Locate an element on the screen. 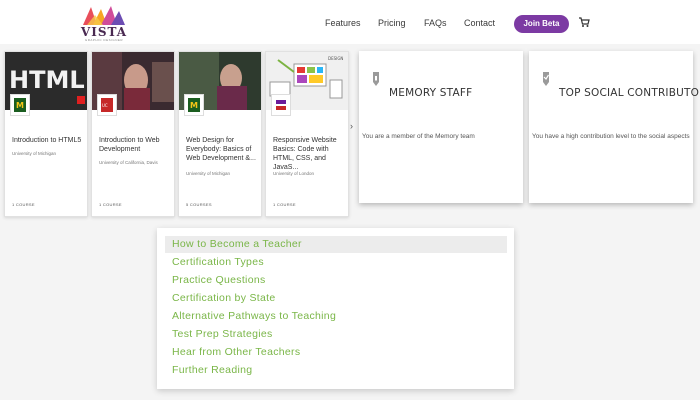 Image resolution: width=700 pixels, height=400 pixels. checkmark-icon is located at coordinates (546, 79).